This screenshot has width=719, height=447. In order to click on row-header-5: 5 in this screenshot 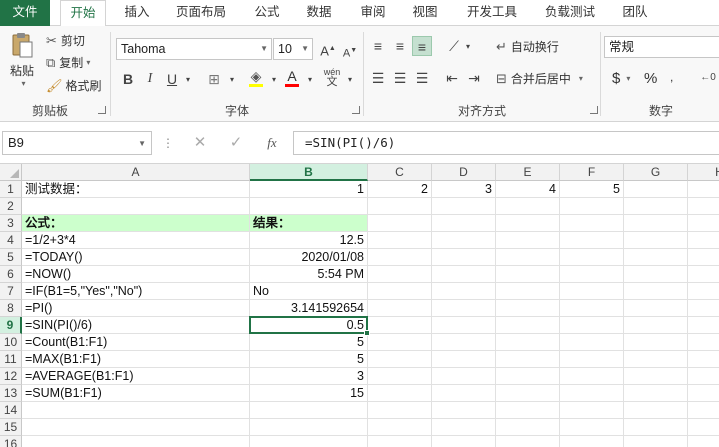, I will do `click(11, 257)`.